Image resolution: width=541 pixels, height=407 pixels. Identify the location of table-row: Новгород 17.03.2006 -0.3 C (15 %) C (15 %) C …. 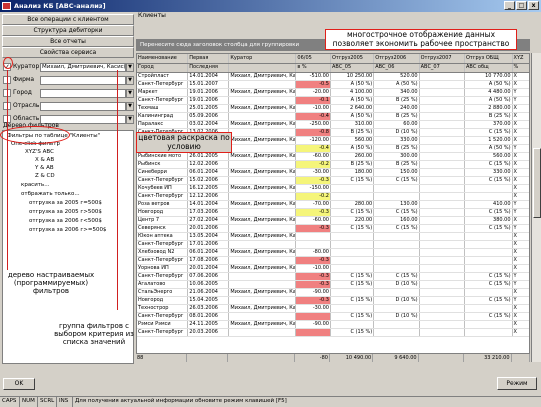
(333, 212).